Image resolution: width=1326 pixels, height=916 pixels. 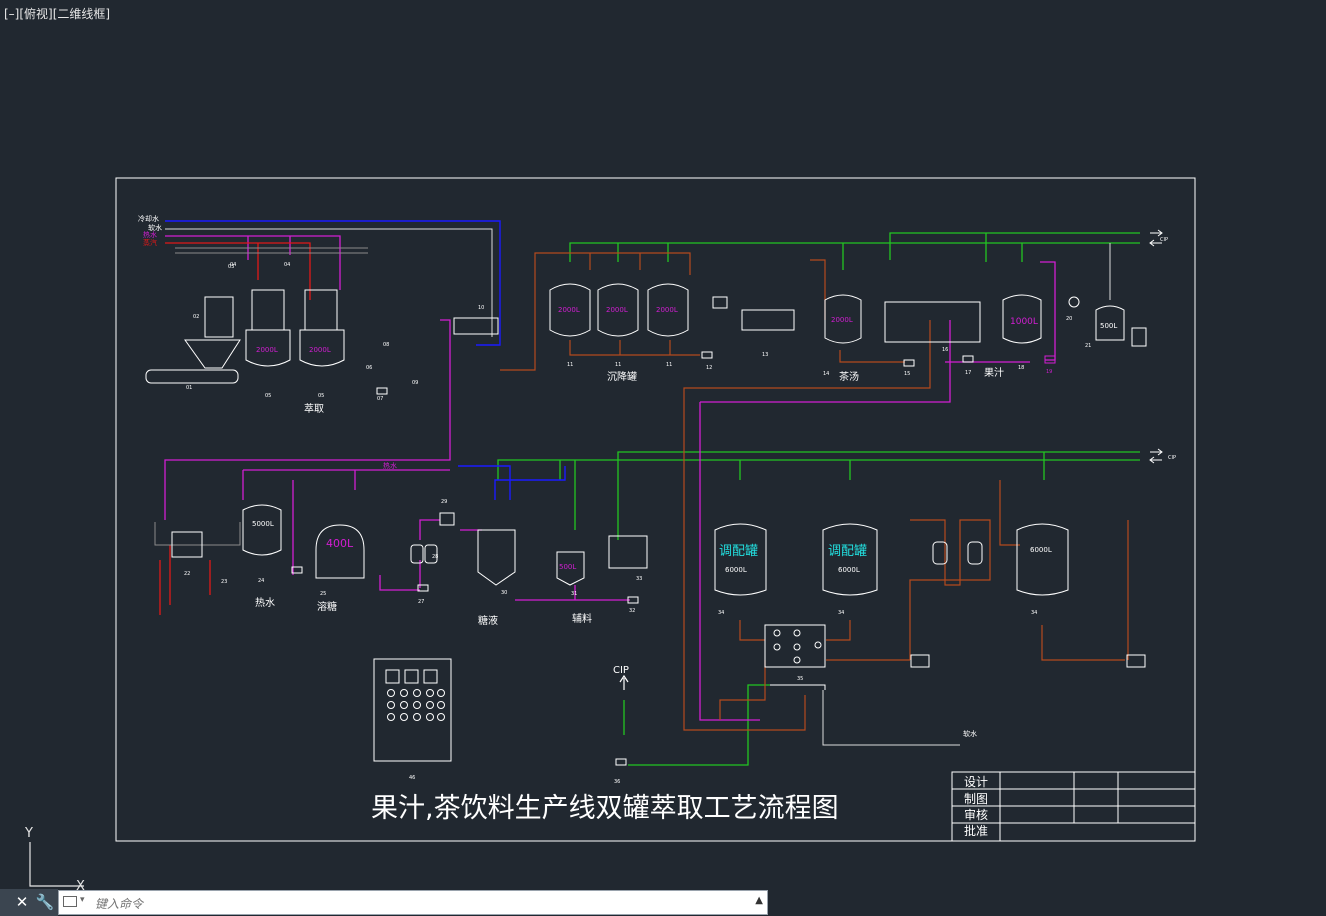 What do you see at coordinates (320, 350) in the screenshot?
I see `cap-t04b: 2000L` at bounding box center [320, 350].